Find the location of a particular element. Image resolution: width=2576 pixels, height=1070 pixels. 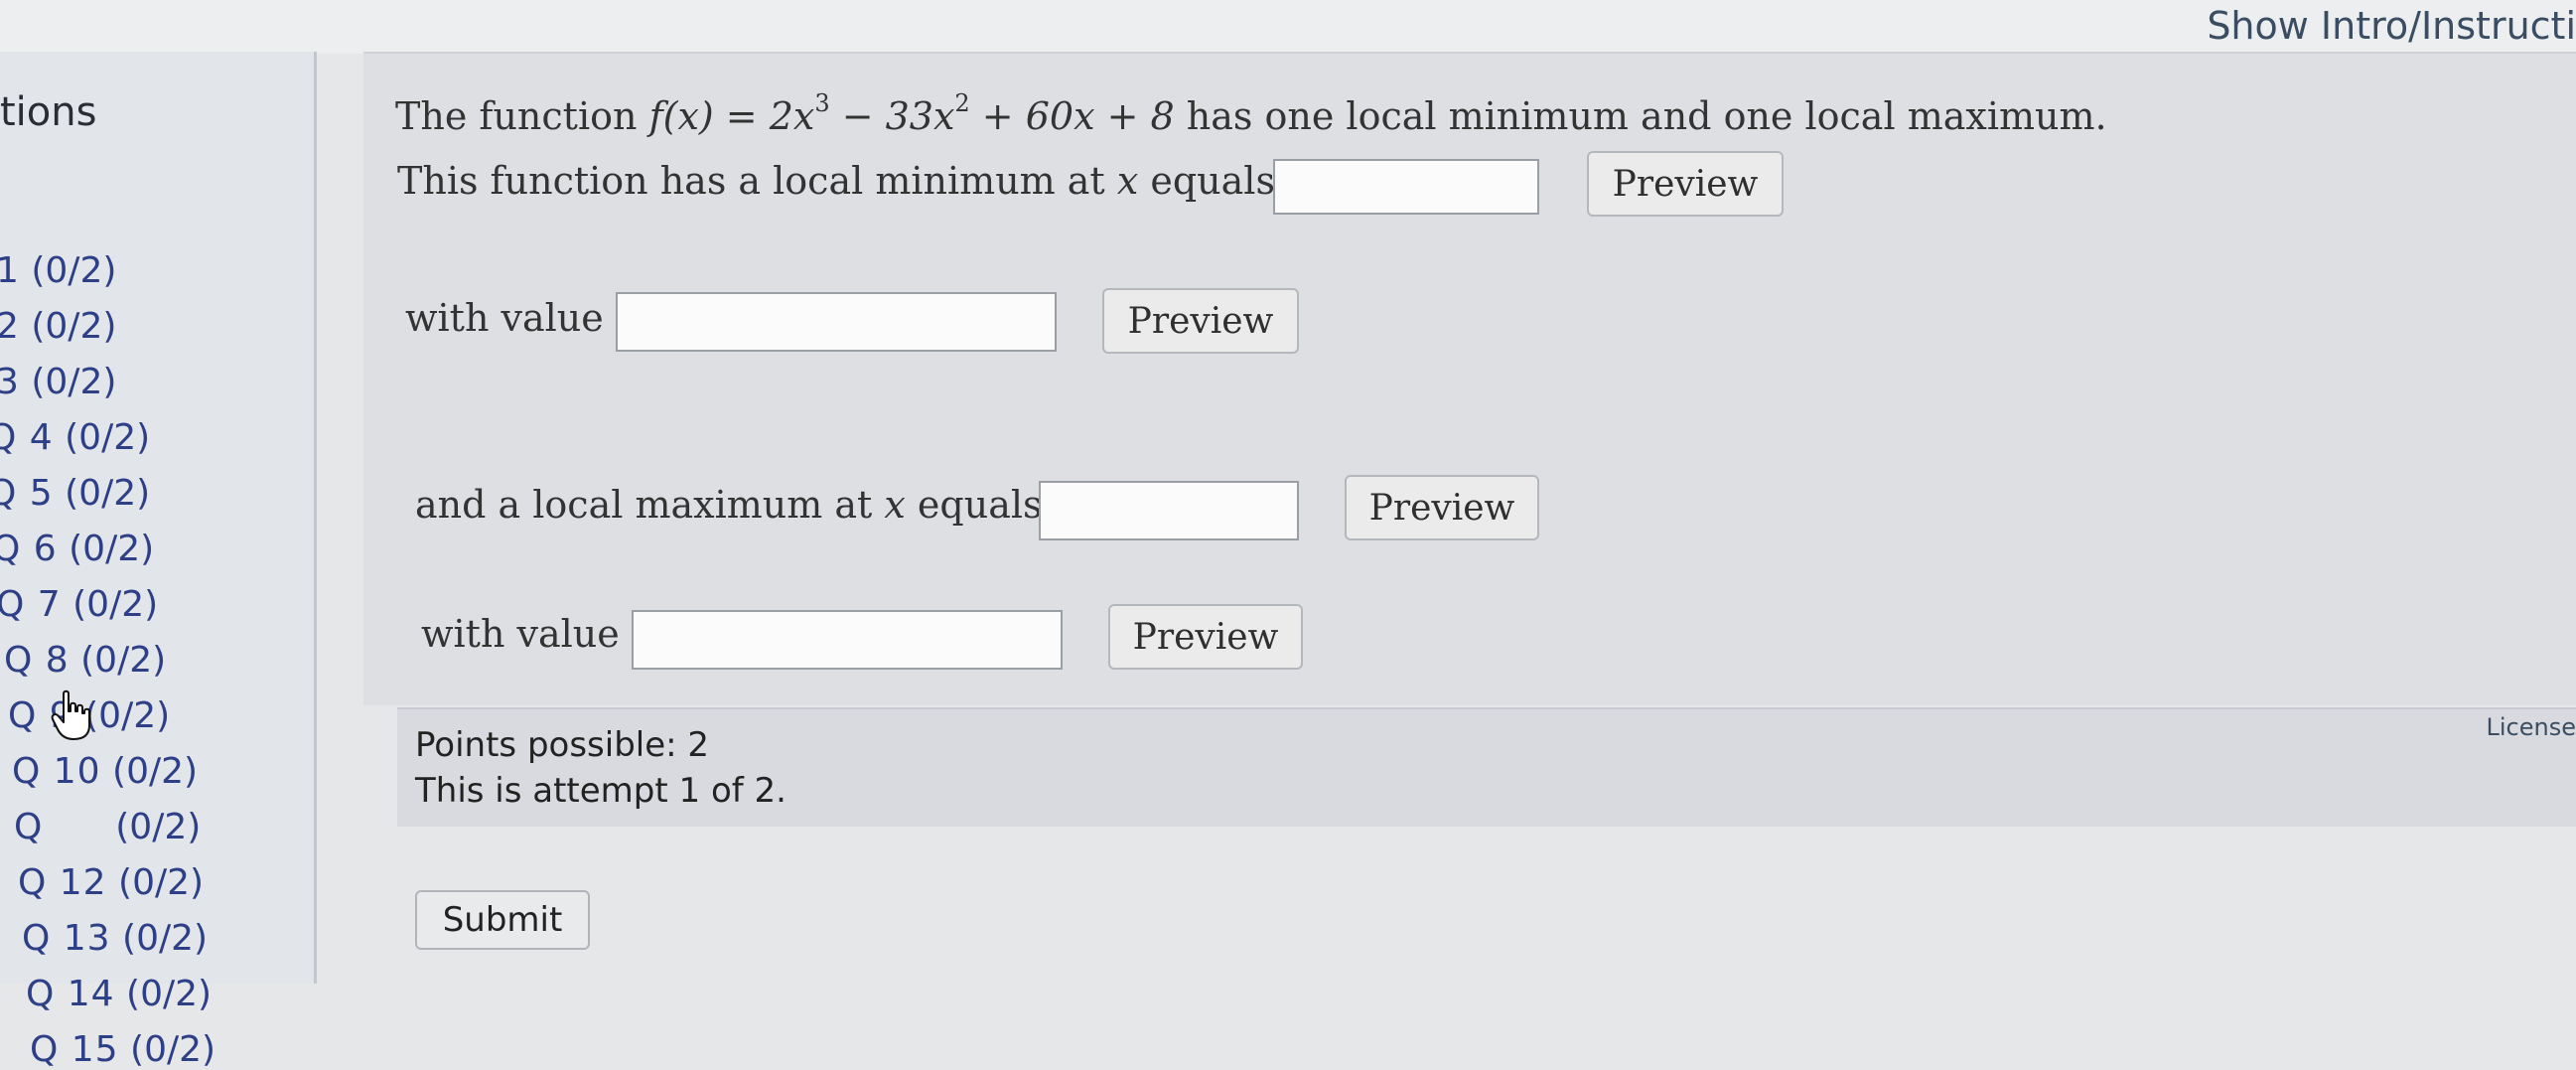

question-number: Q 6 is located at coordinates (29, 549).